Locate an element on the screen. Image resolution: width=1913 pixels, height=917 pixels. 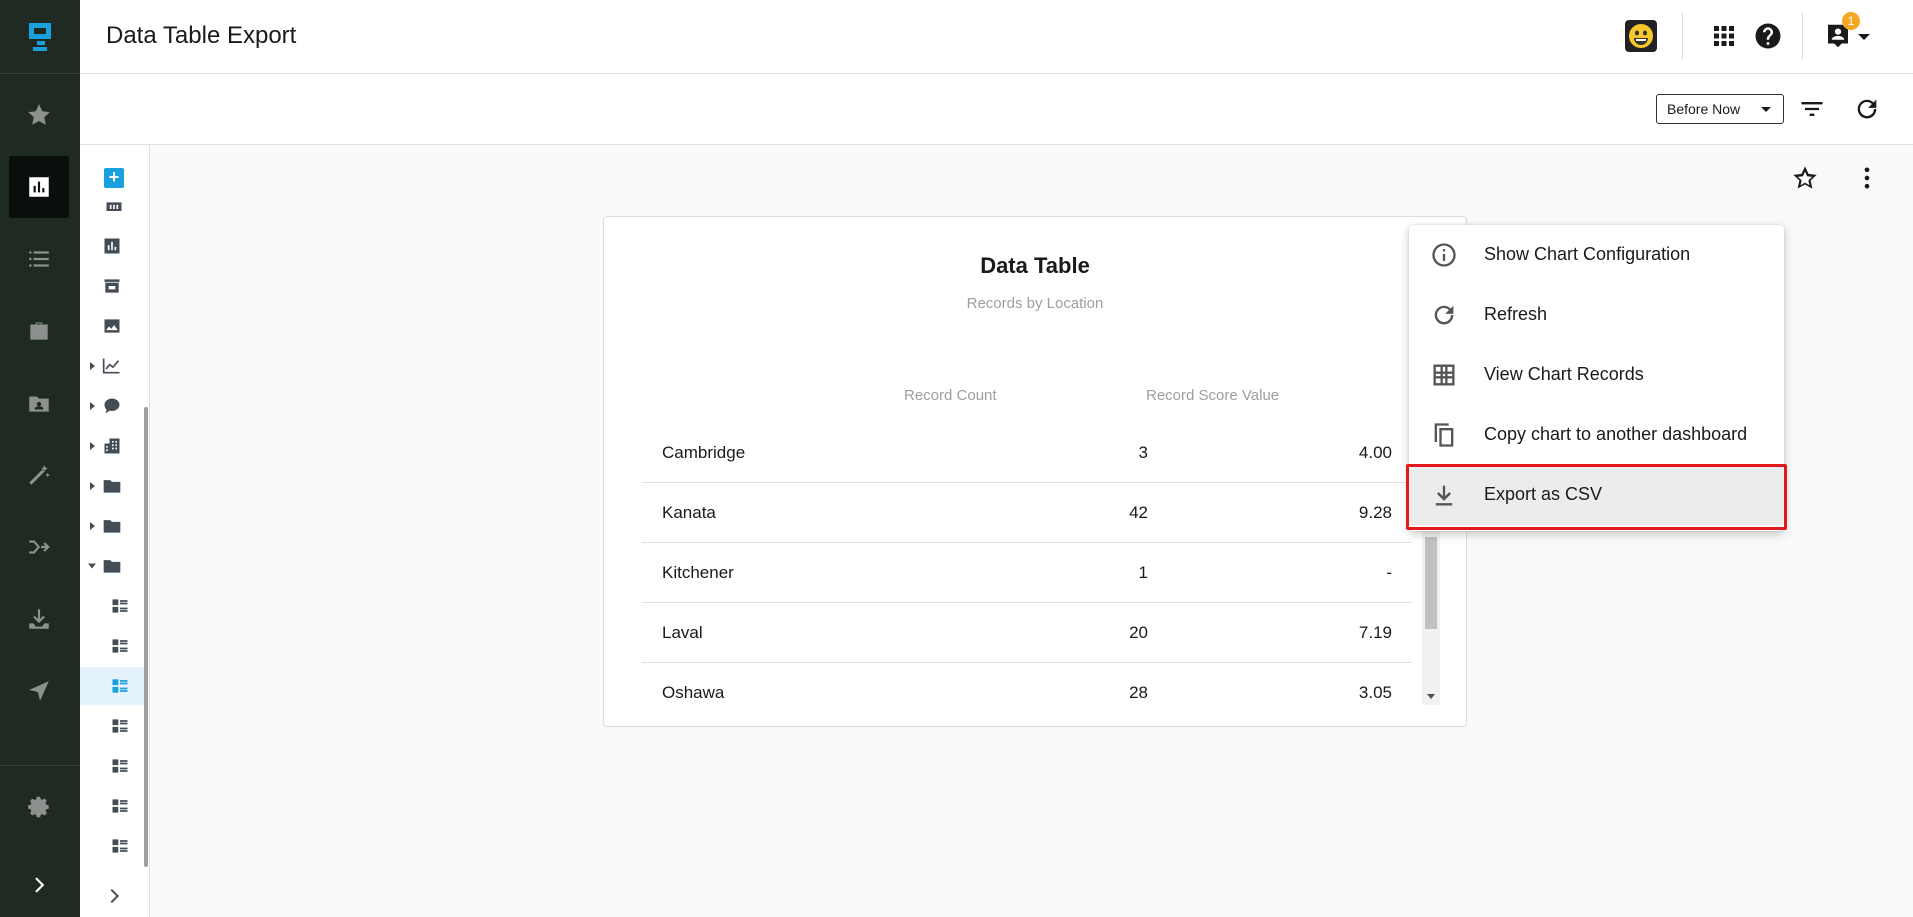
chevron-down-icon is located at coordinates (1766, 109).